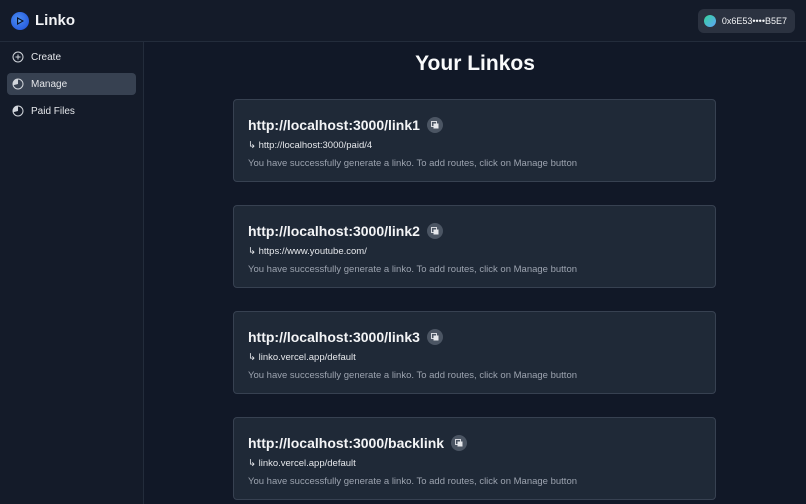 Image resolution: width=806 pixels, height=504 pixels. Describe the element at coordinates (709, 20) in the screenshot. I see `wallet-avatar-icon` at that location.